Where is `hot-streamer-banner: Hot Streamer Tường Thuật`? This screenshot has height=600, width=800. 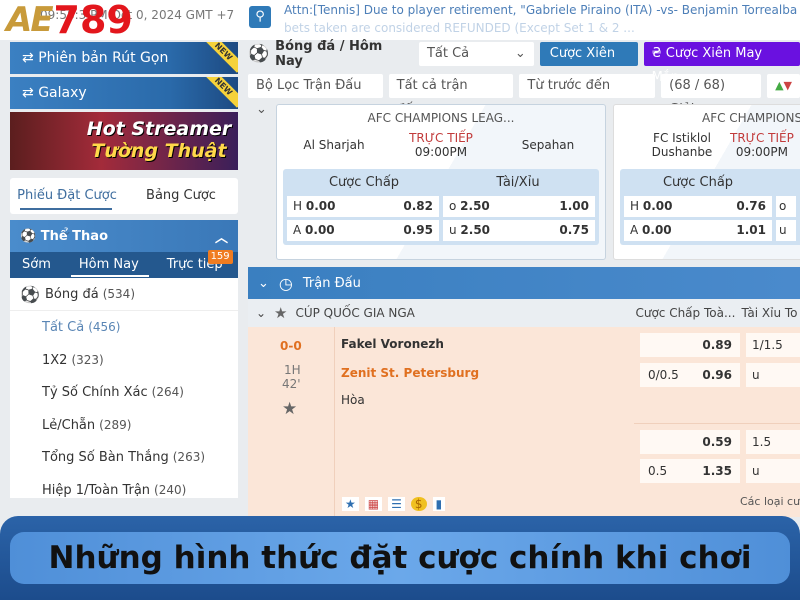 hot-streamer-banner: Hot Streamer Tường Thuật is located at coordinates (124, 141).